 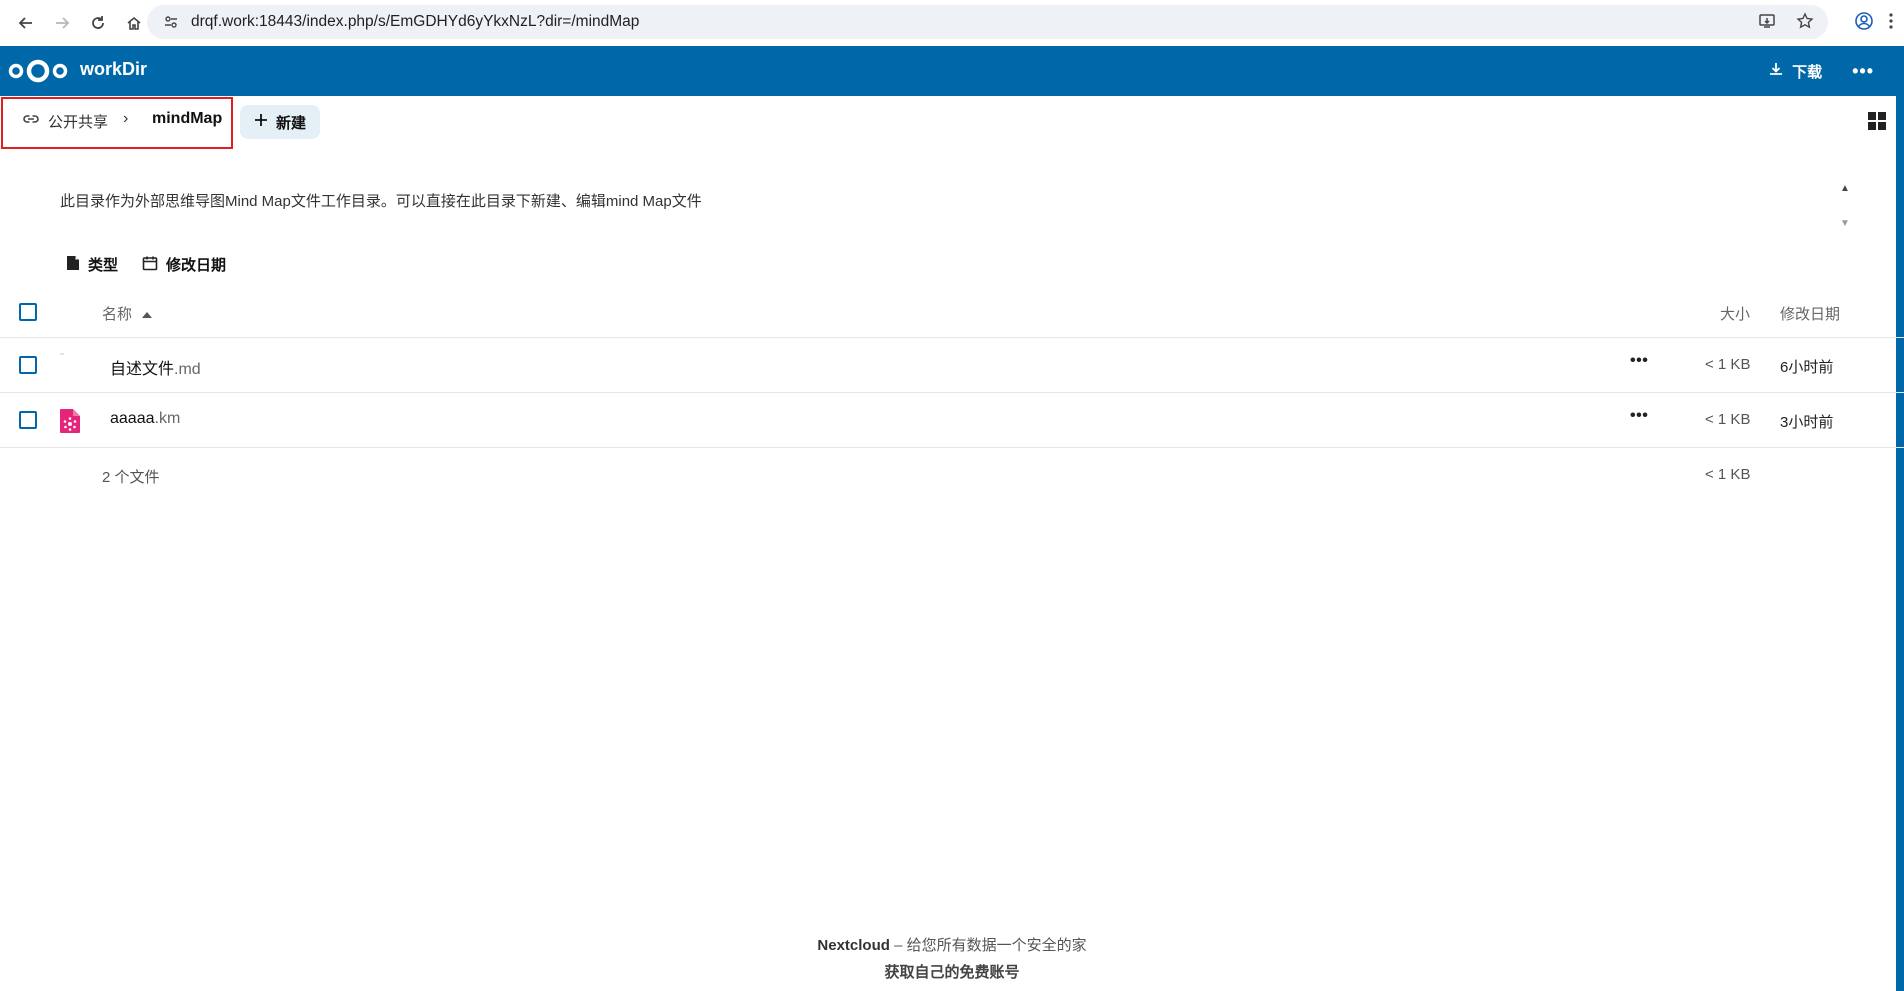 What do you see at coordinates (952, 365) in the screenshot?
I see `table-row: 自述文件.md ••• < 1 KB 6小时前` at bounding box center [952, 365].